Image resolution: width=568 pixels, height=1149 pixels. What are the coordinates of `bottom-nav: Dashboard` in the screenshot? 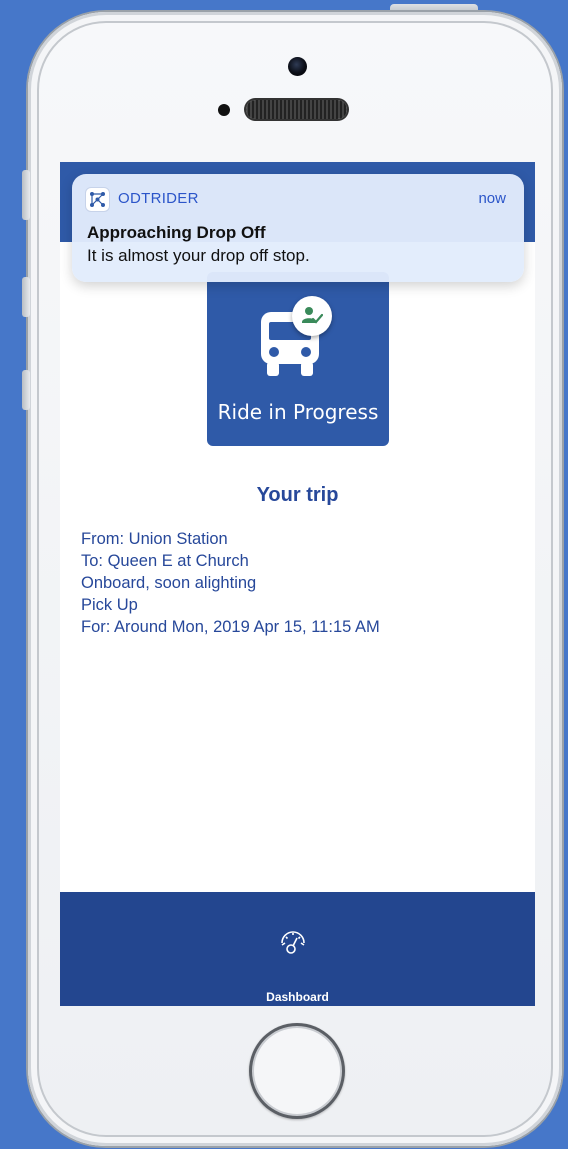 It's located at (297, 949).